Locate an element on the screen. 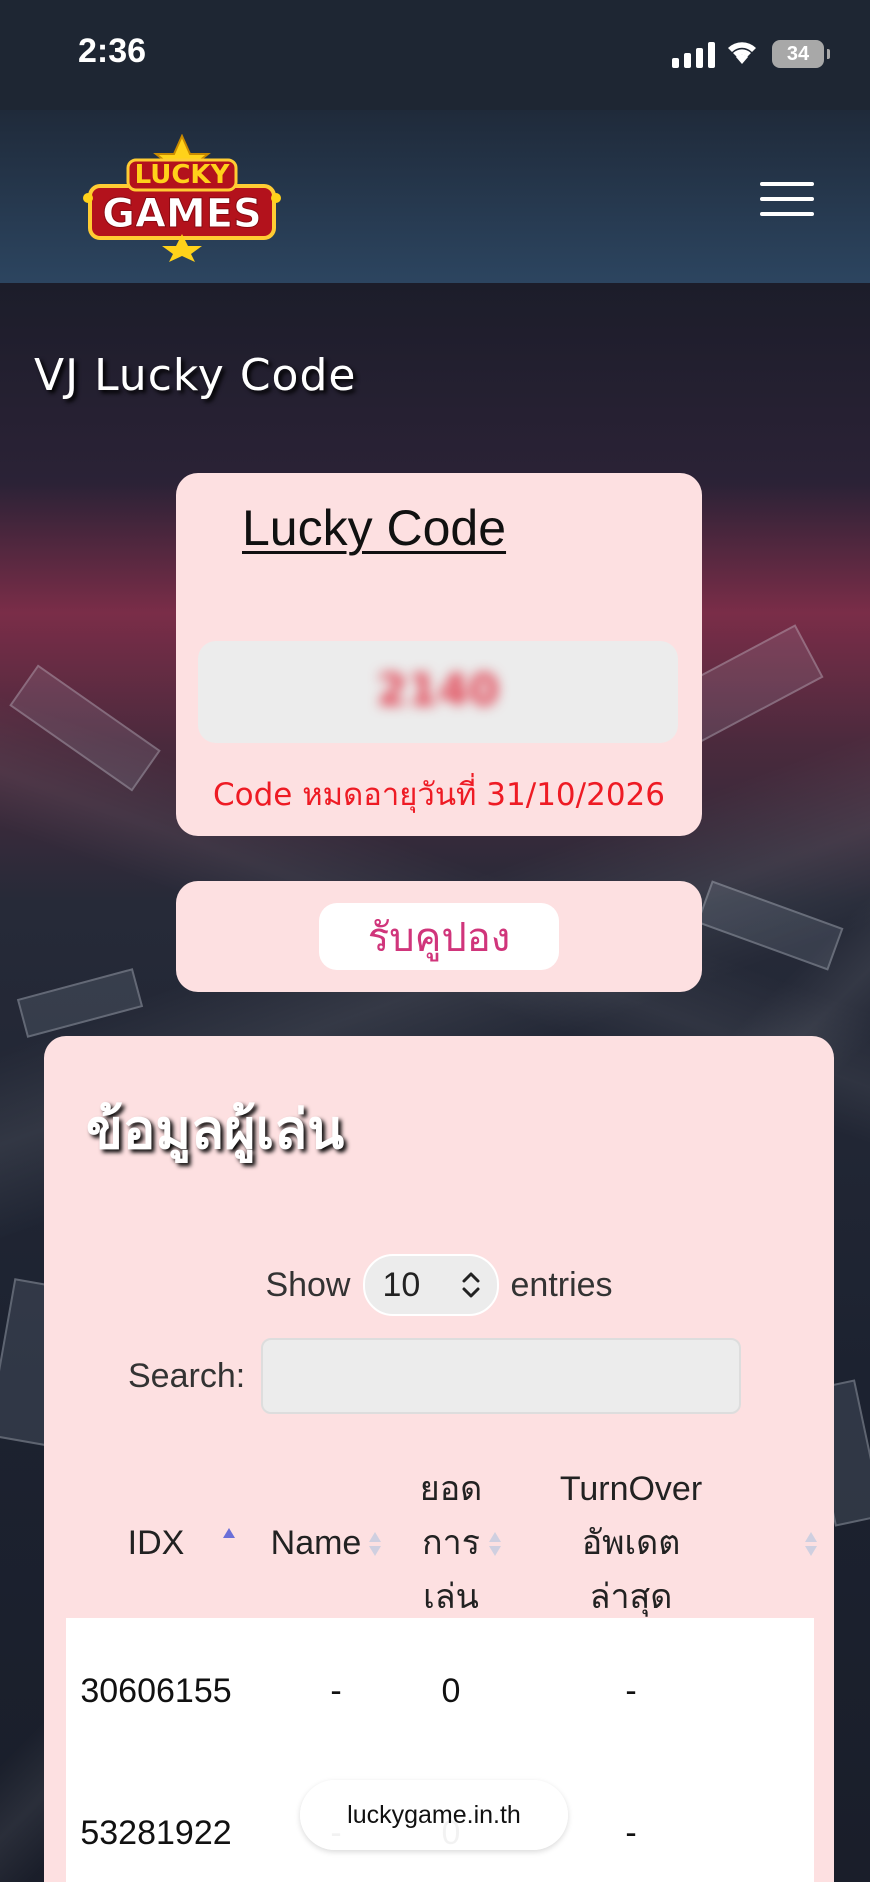  hamburger-menu-icon is located at coordinates (787, 199).